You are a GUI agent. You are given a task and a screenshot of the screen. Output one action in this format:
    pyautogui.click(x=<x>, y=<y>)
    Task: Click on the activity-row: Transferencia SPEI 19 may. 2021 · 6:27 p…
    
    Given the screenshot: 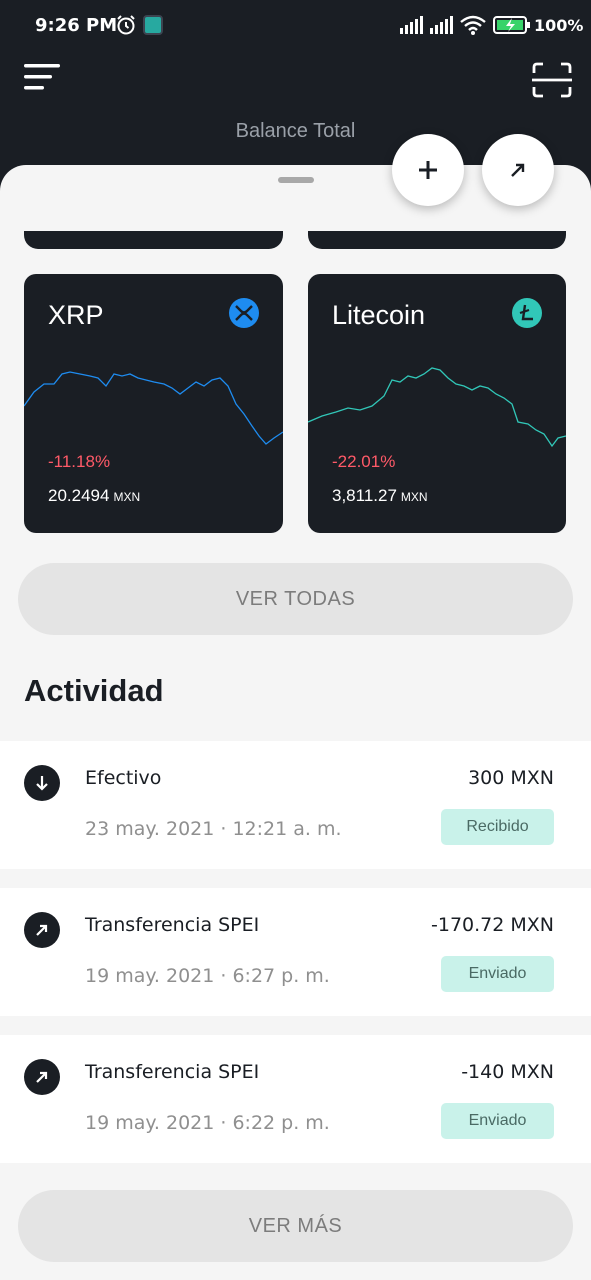 What is the action you would take?
    pyautogui.click(x=295, y=952)
    